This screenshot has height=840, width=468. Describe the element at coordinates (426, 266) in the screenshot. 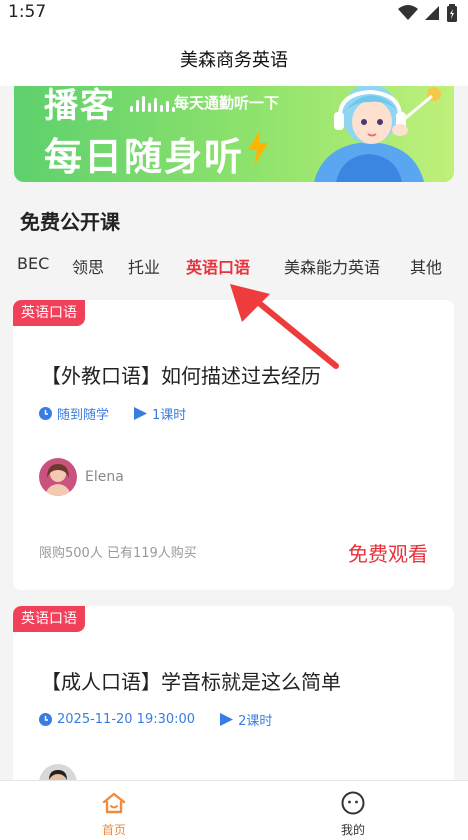

I see `tab-other: 其他` at that location.